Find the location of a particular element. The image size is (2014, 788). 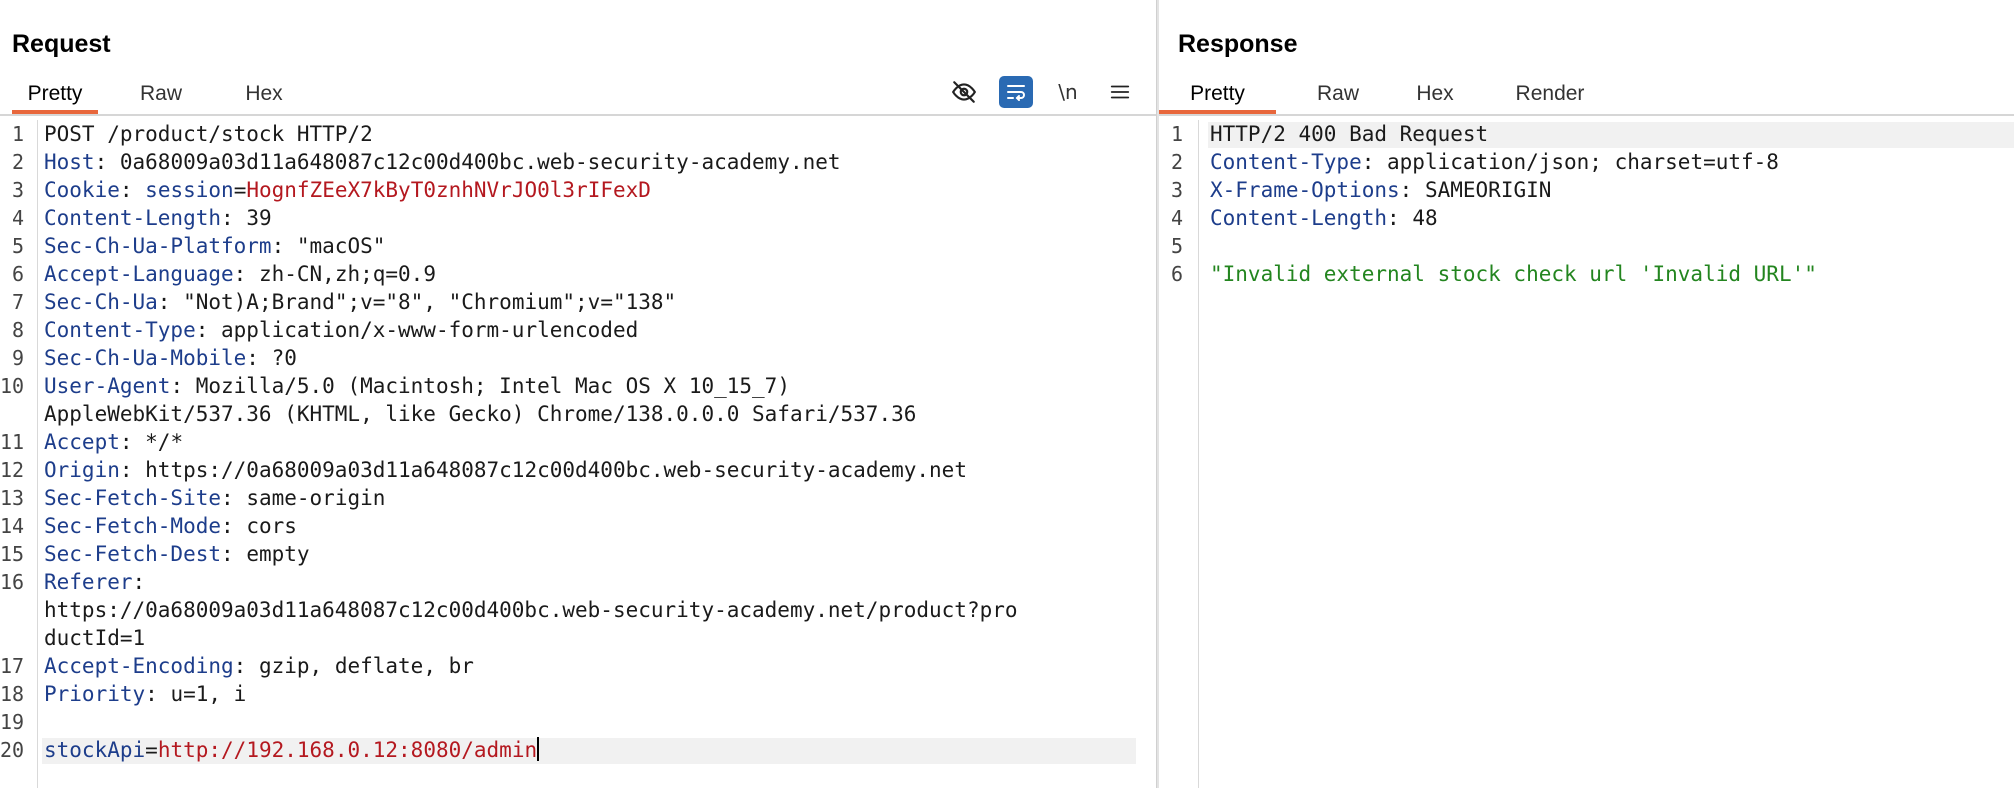

line-content: Accept-Encoding: gzip, deflate, br is located at coordinates (259, 666).